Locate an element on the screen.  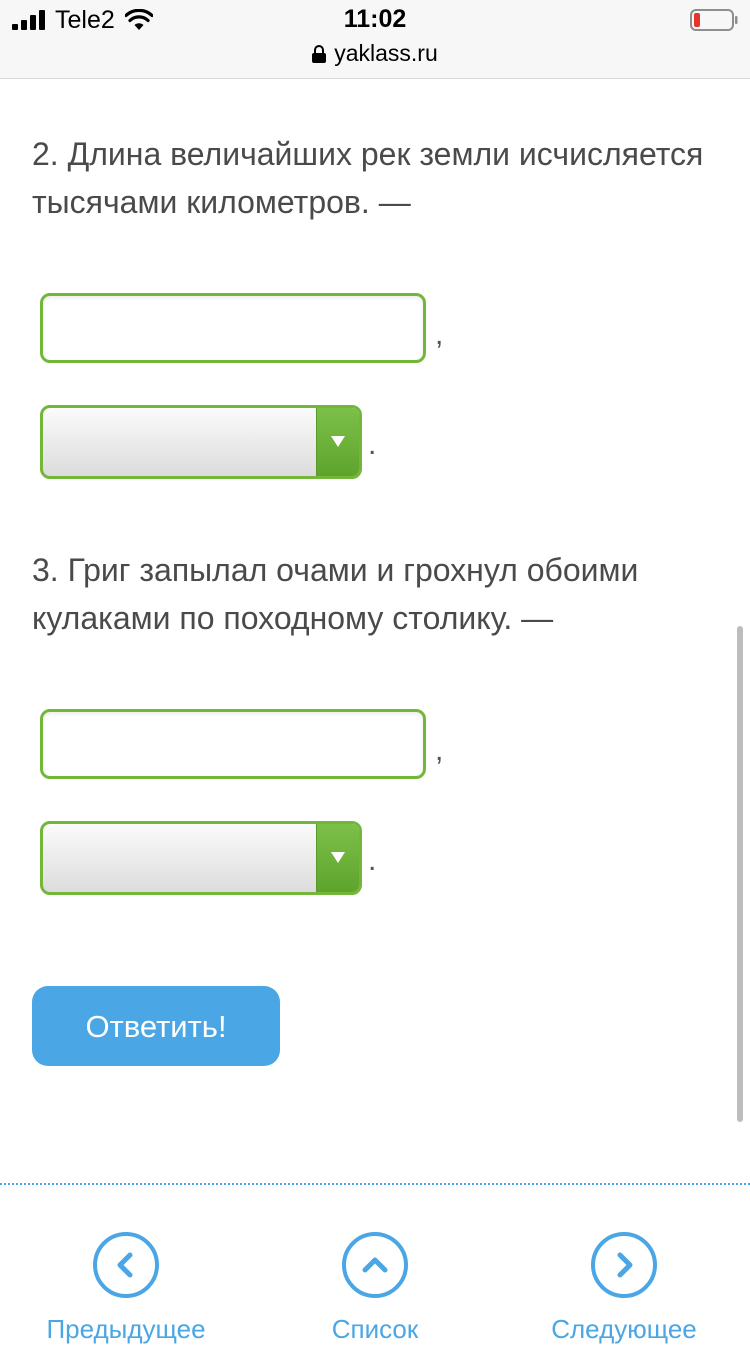
chevron-left-icon is located at coordinates (125, 1265).